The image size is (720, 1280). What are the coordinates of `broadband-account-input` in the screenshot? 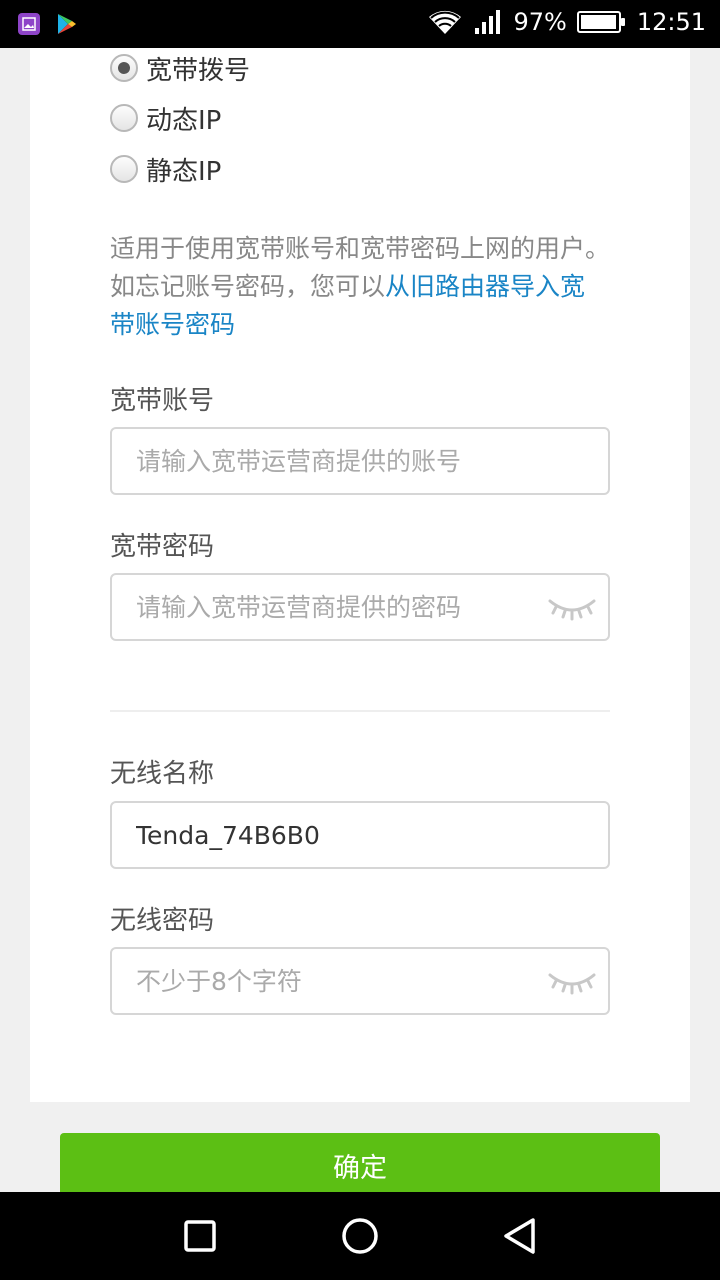 It's located at (322, 461).